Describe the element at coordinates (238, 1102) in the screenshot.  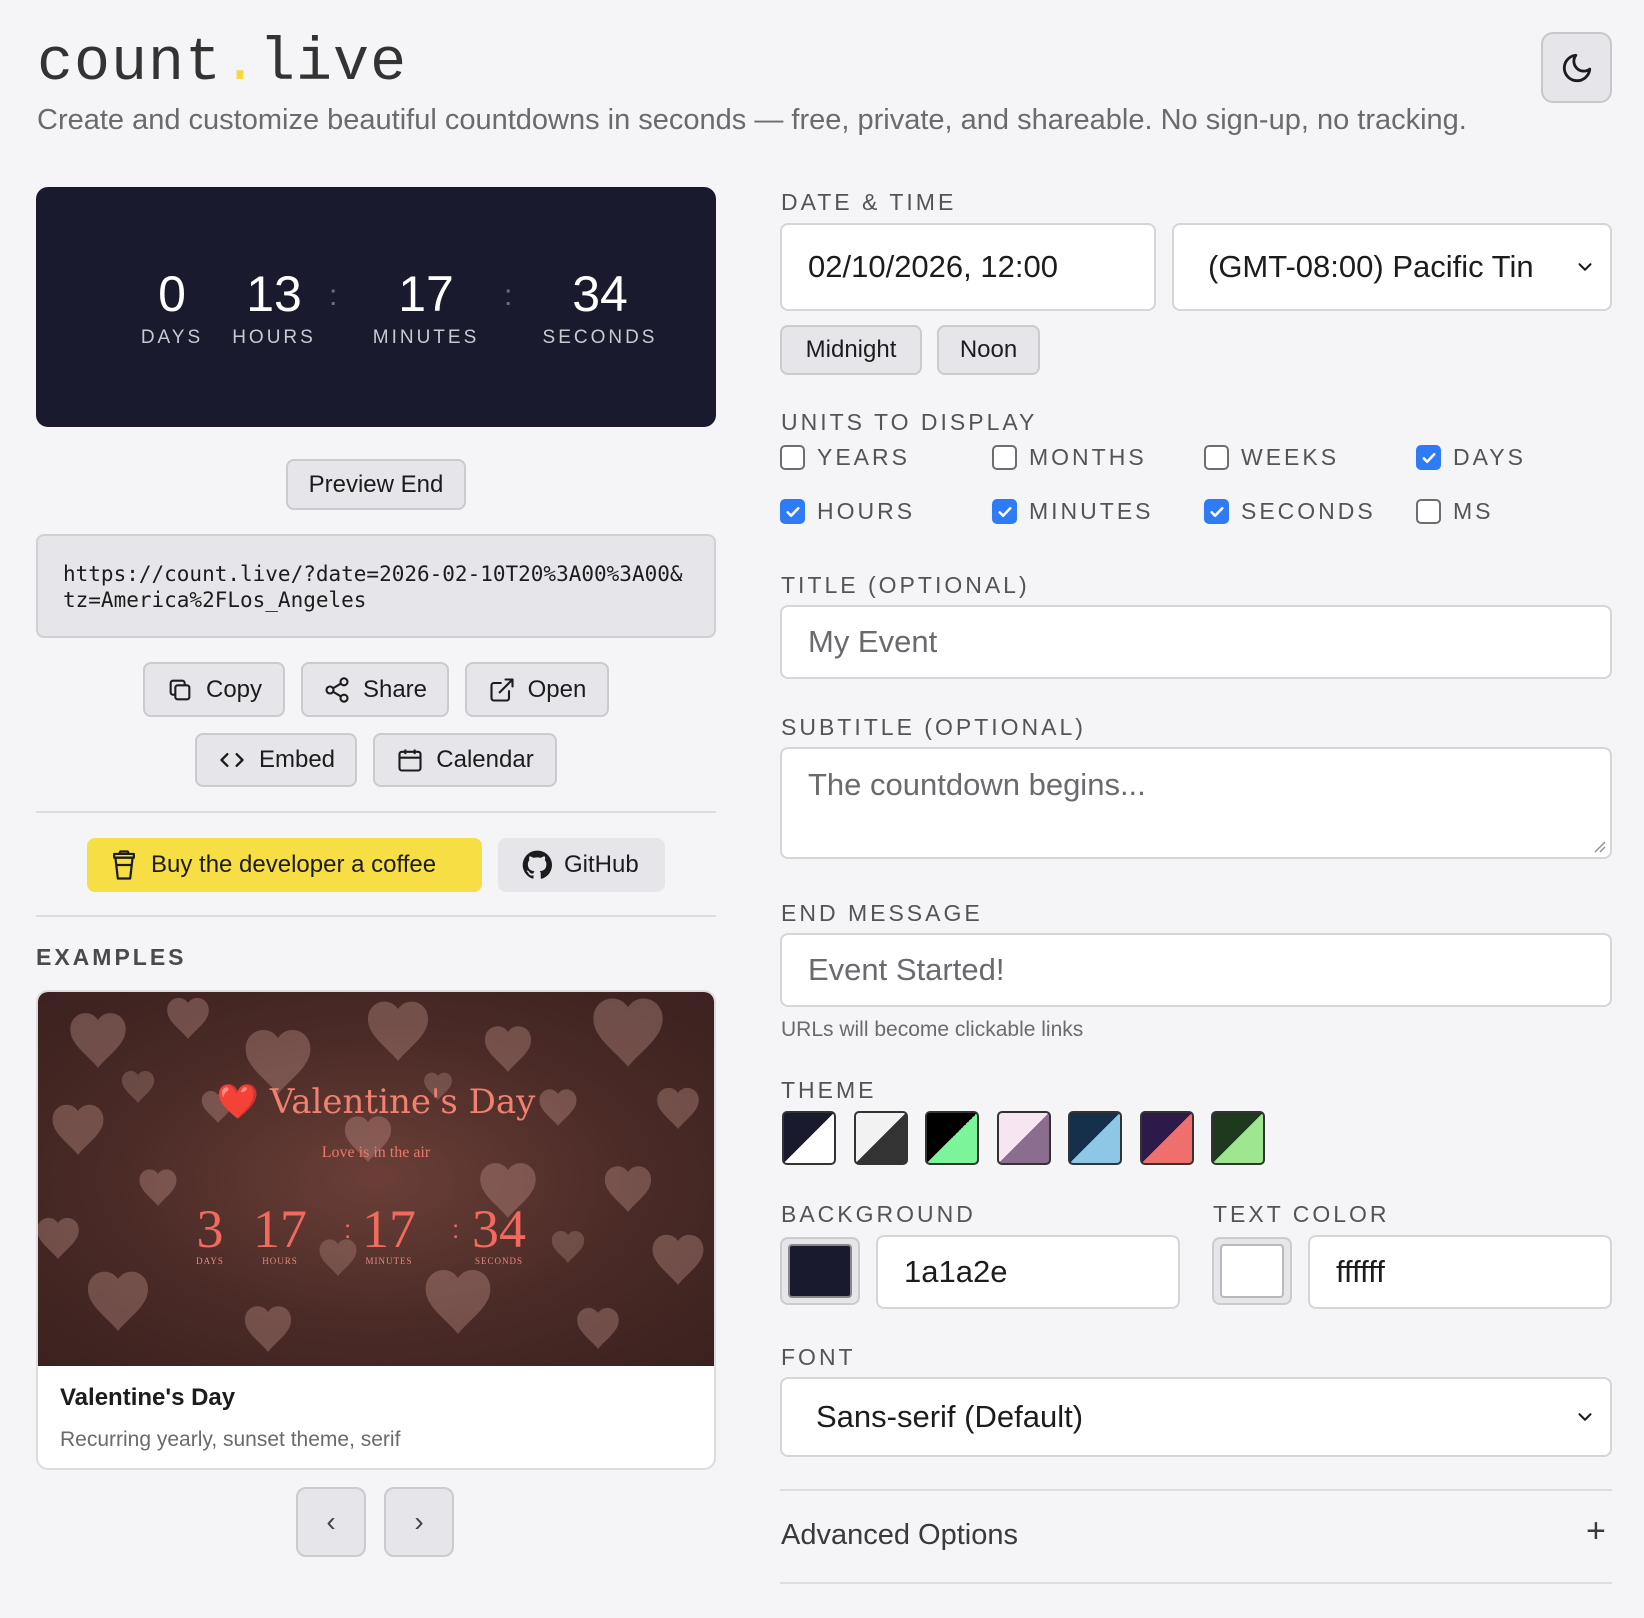
I see `heart-icon: ❤️` at that location.